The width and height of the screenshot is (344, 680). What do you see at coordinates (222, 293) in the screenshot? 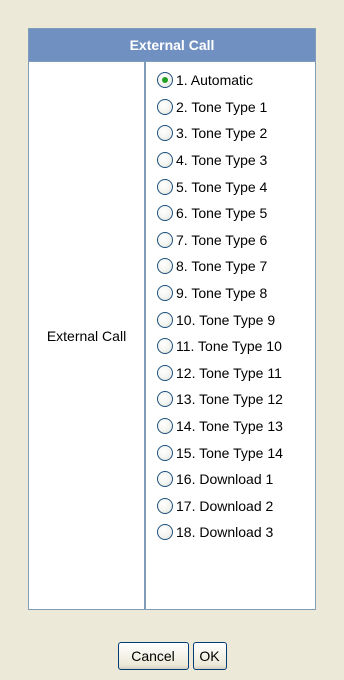
I see `ringtone-option-label: 9. Tone Type 8` at bounding box center [222, 293].